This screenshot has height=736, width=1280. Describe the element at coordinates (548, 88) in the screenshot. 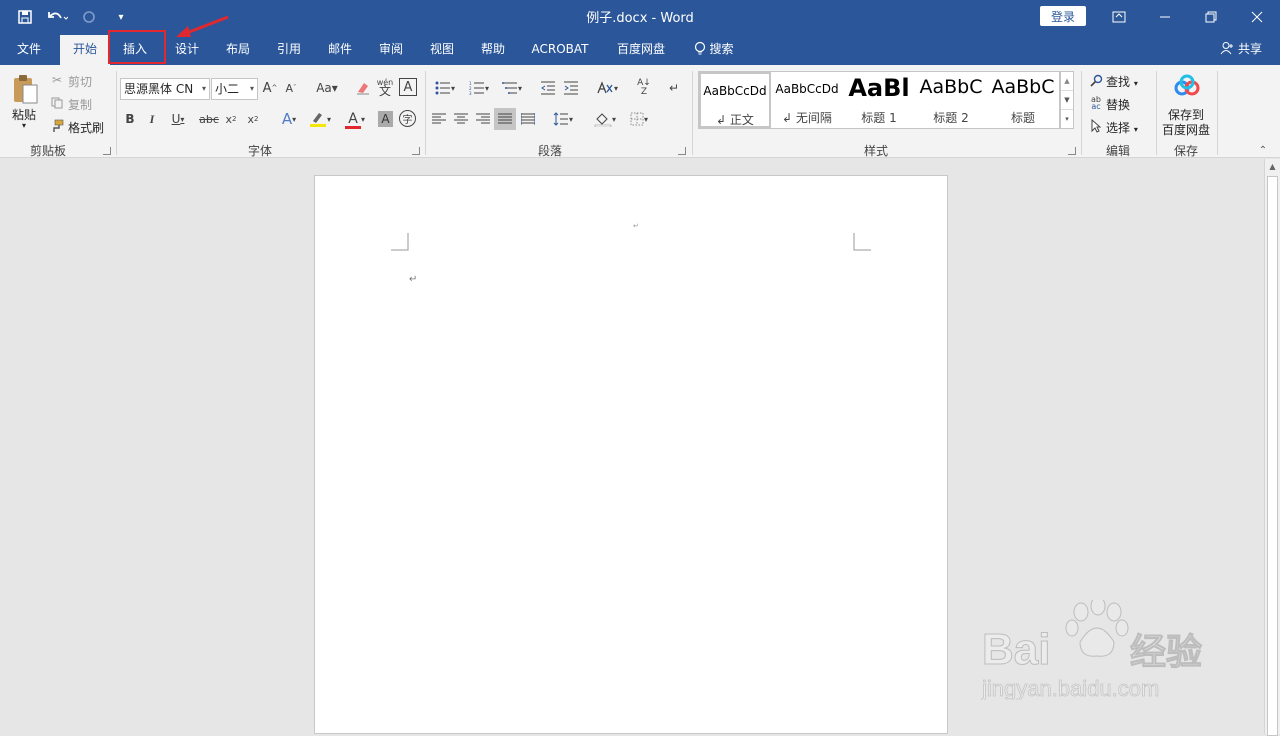

I see `decrease-indent-icon` at that location.